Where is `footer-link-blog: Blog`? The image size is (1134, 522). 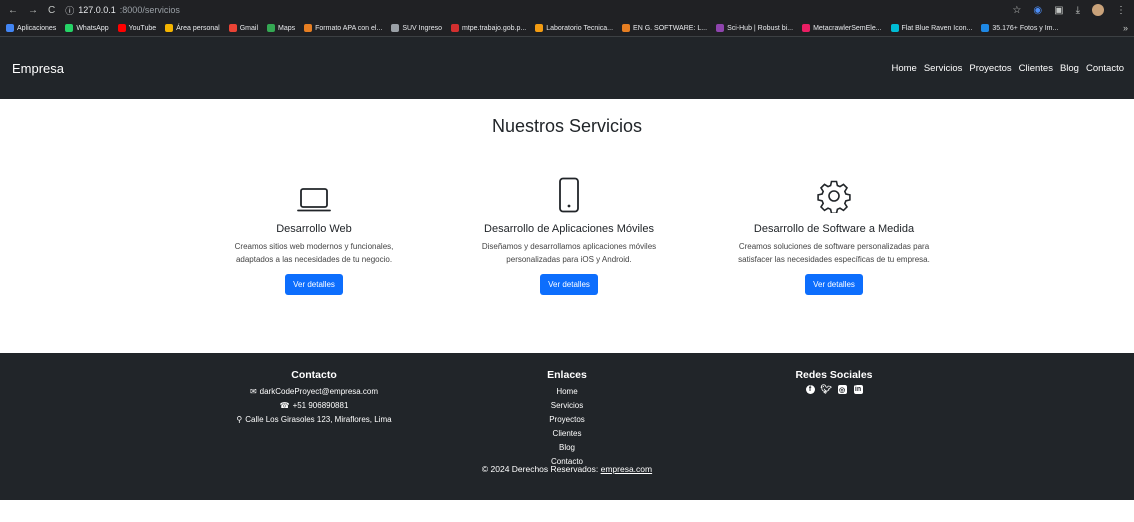
footer-link-blog: Blog is located at coordinates (567, 448).